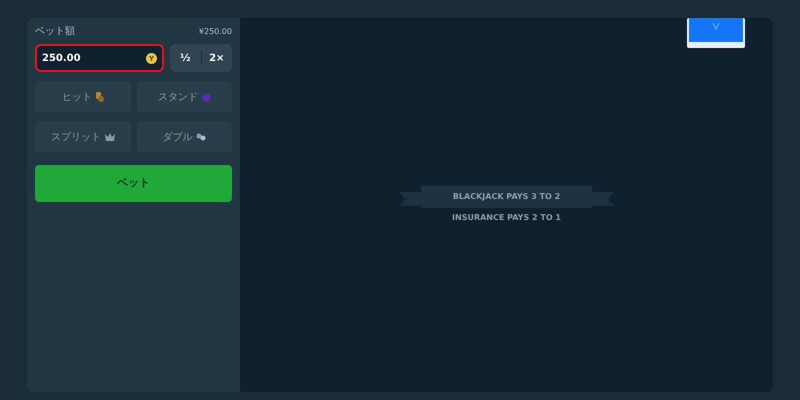  I want to click on action-button: スタンド, so click(184, 97).